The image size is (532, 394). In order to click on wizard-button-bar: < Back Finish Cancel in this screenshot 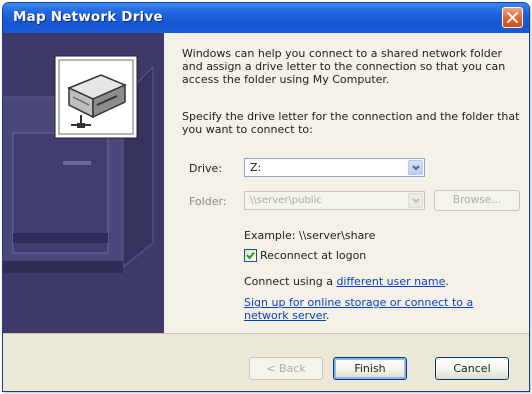, I will do `click(266, 362)`.